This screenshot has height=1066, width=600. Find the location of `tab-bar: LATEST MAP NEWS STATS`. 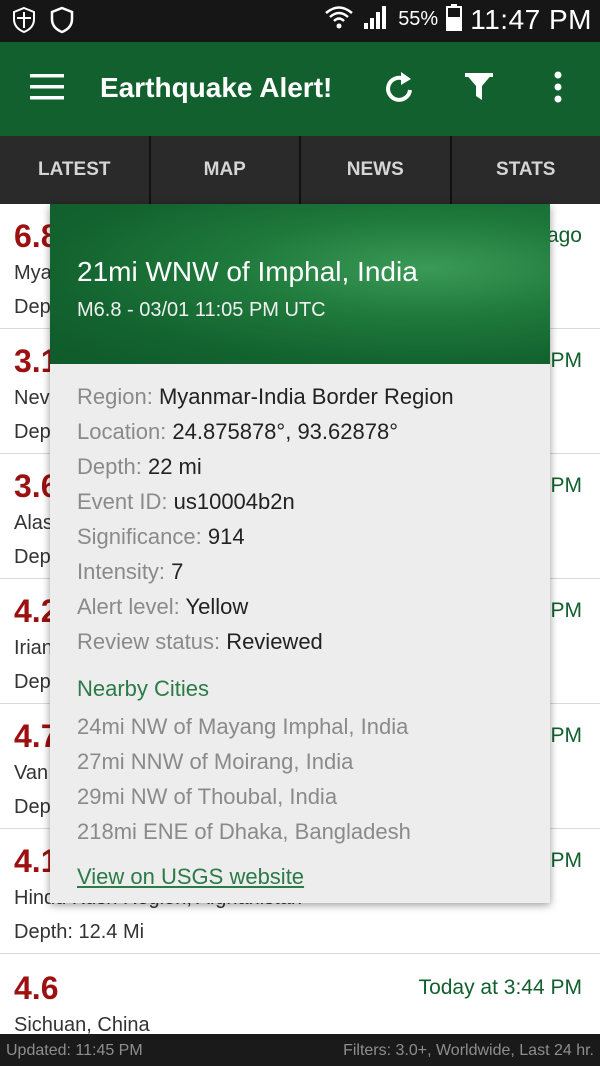

tab-bar: LATEST MAP NEWS STATS is located at coordinates (300, 170).